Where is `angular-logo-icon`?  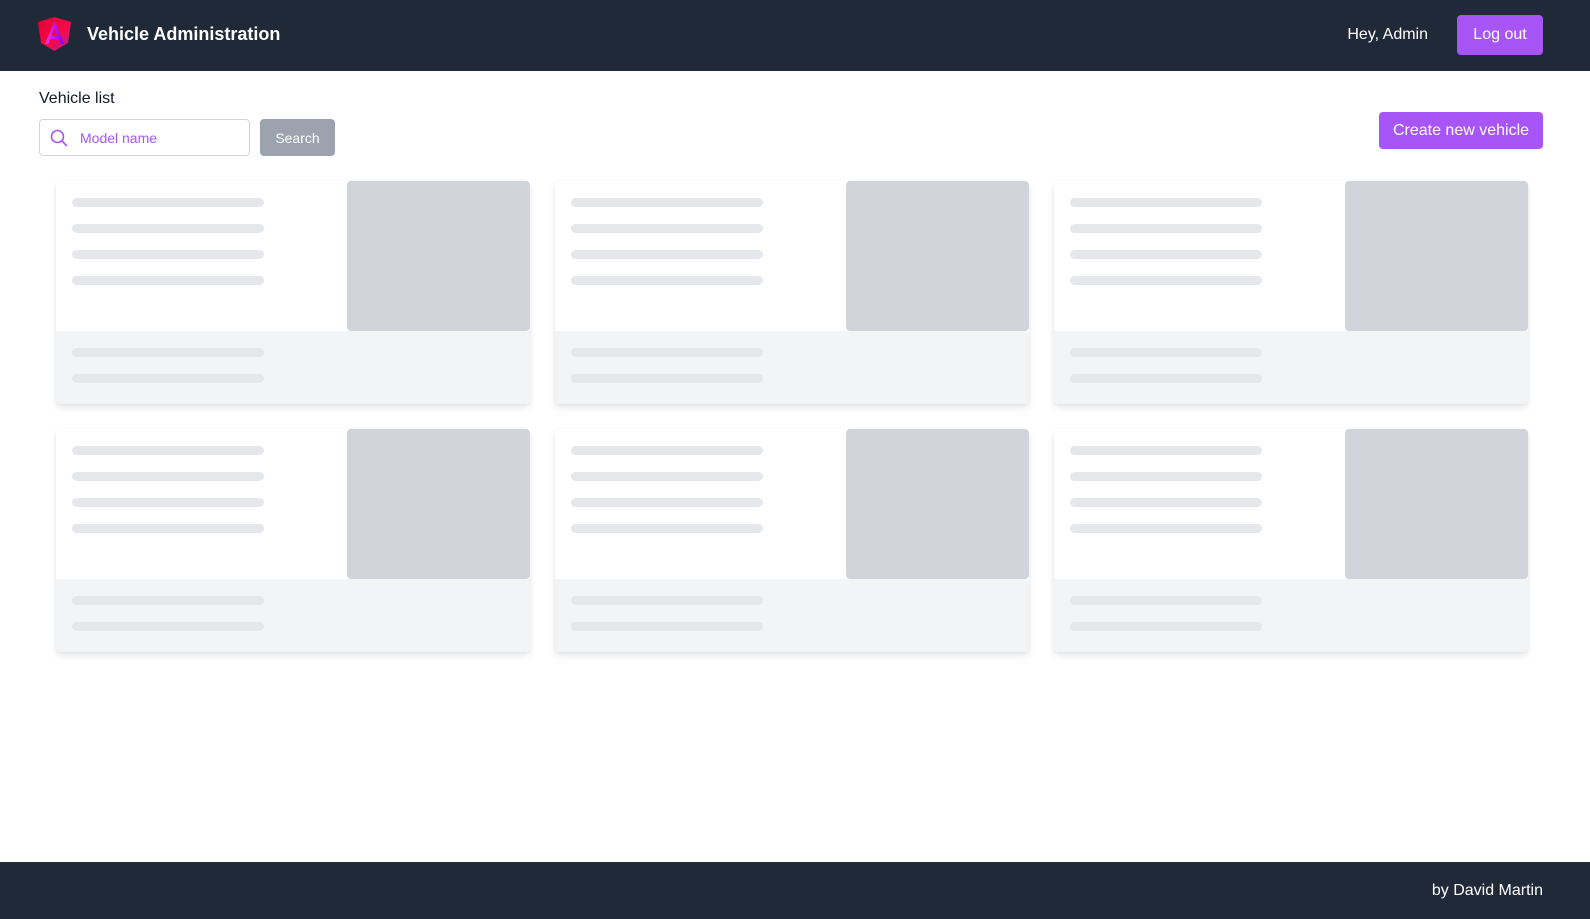 angular-logo-icon is located at coordinates (54, 34).